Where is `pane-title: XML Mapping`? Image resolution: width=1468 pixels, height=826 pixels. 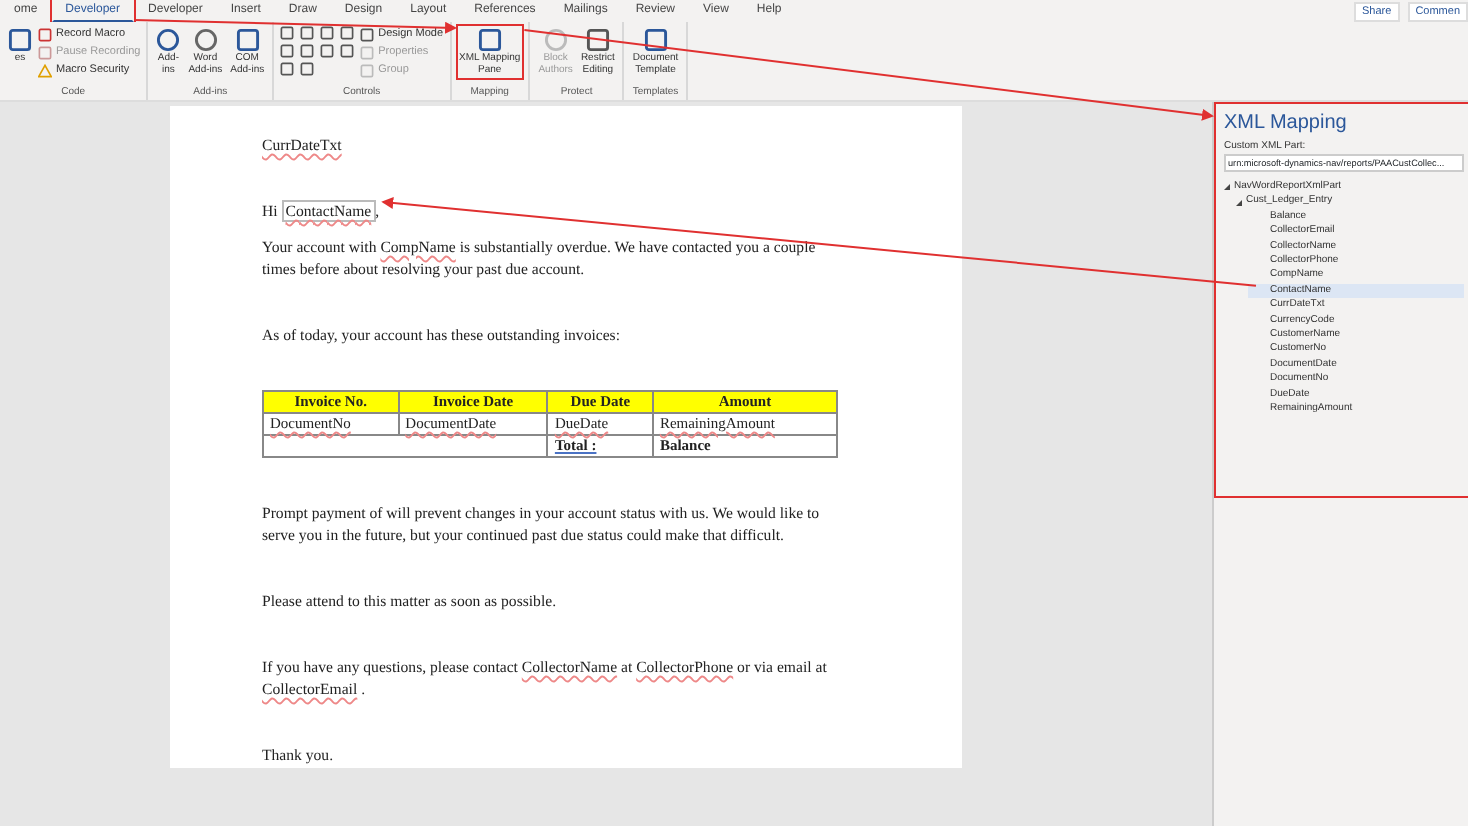 pane-title: XML Mapping is located at coordinates (1286, 123).